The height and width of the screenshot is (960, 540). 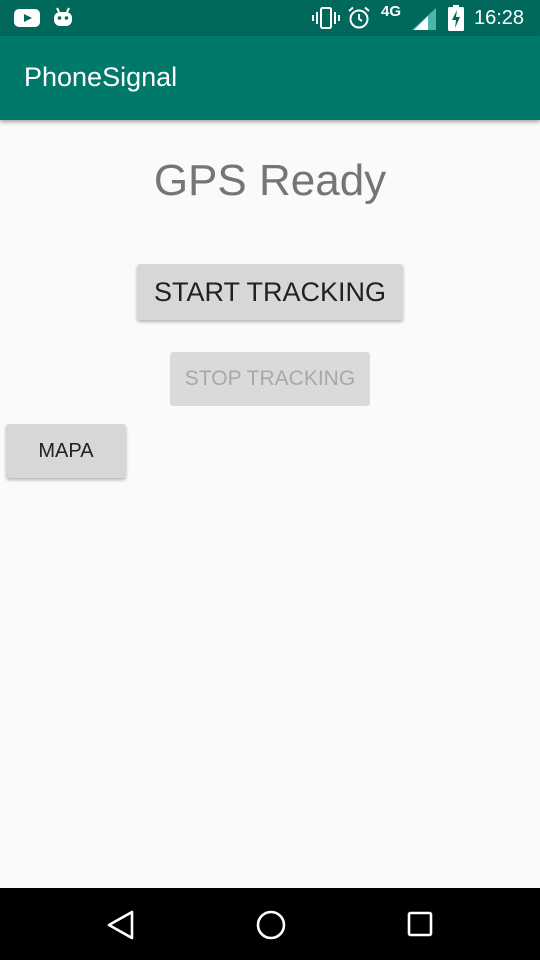 I want to click on navigation-bar, so click(x=270, y=924).